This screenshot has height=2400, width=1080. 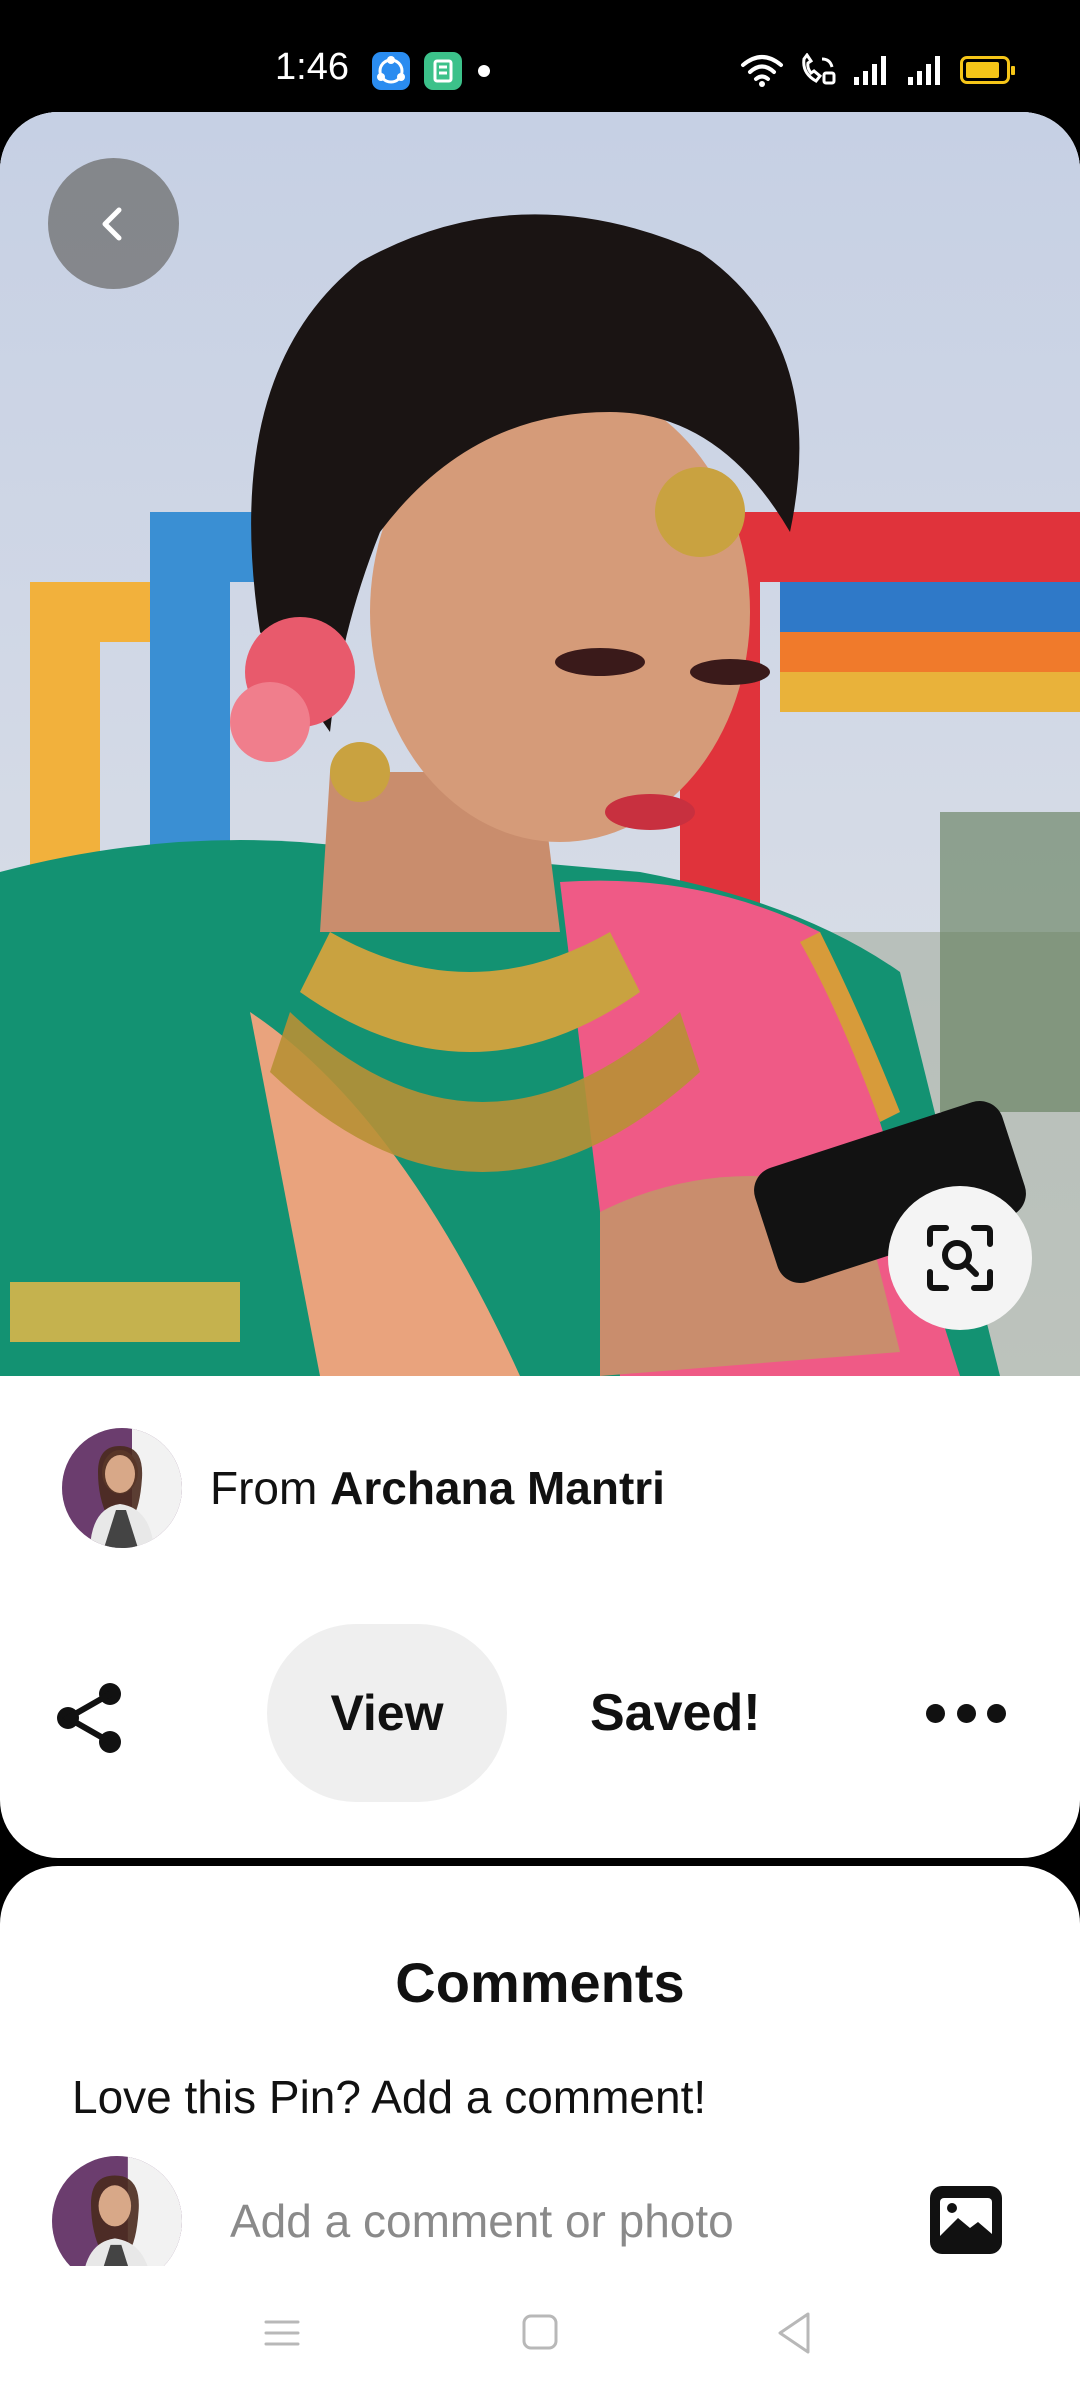 I want to click on back-button, so click(x=113, y=223).